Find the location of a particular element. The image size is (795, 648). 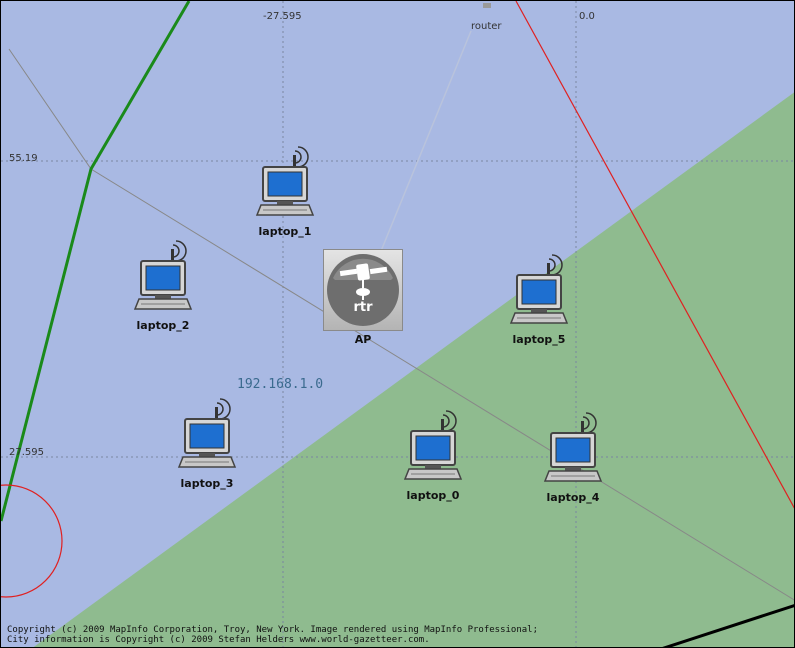

laptop-node: laptop_4 is located at coordinates (573, 457).